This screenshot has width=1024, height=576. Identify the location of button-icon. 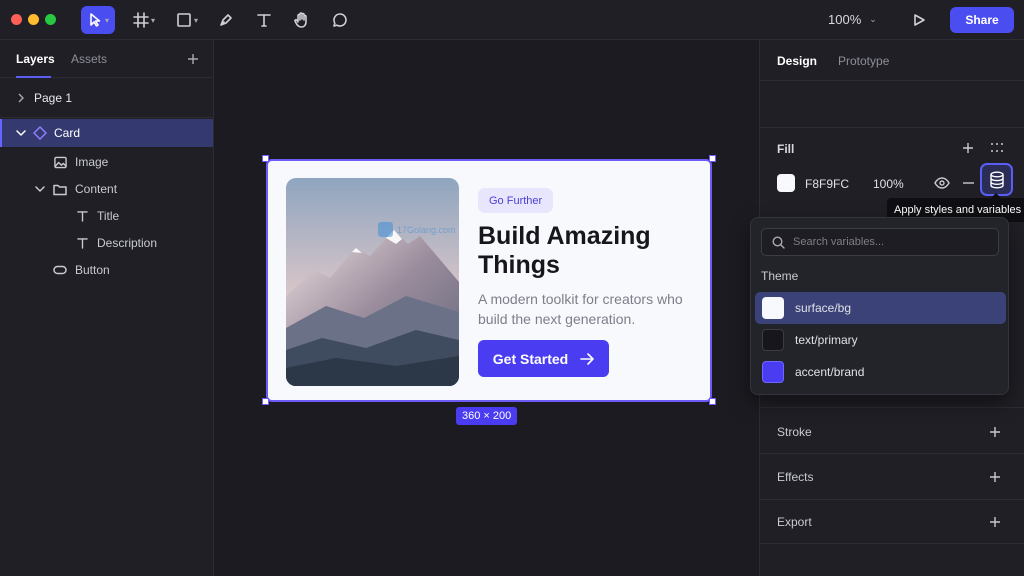
(60, 270).